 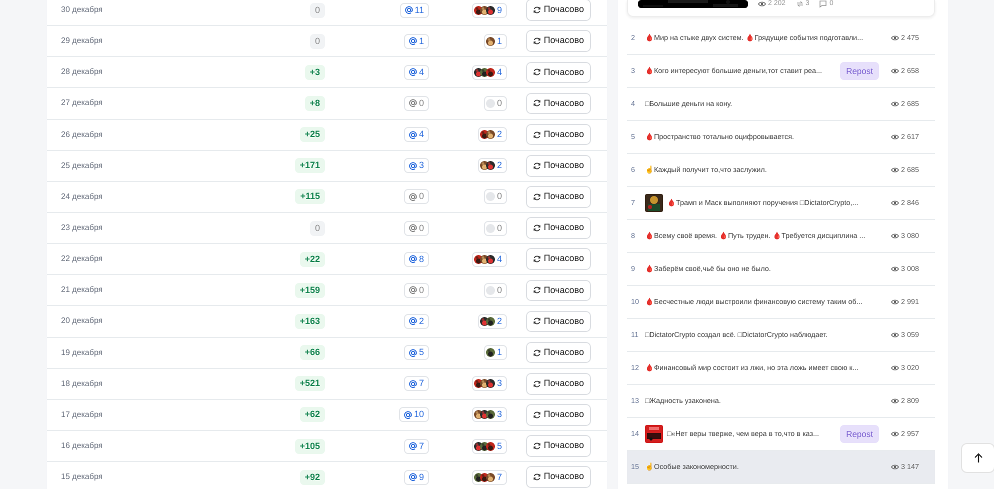 I want to click on date-text: 21 декабря, so click(x=82, y=290).